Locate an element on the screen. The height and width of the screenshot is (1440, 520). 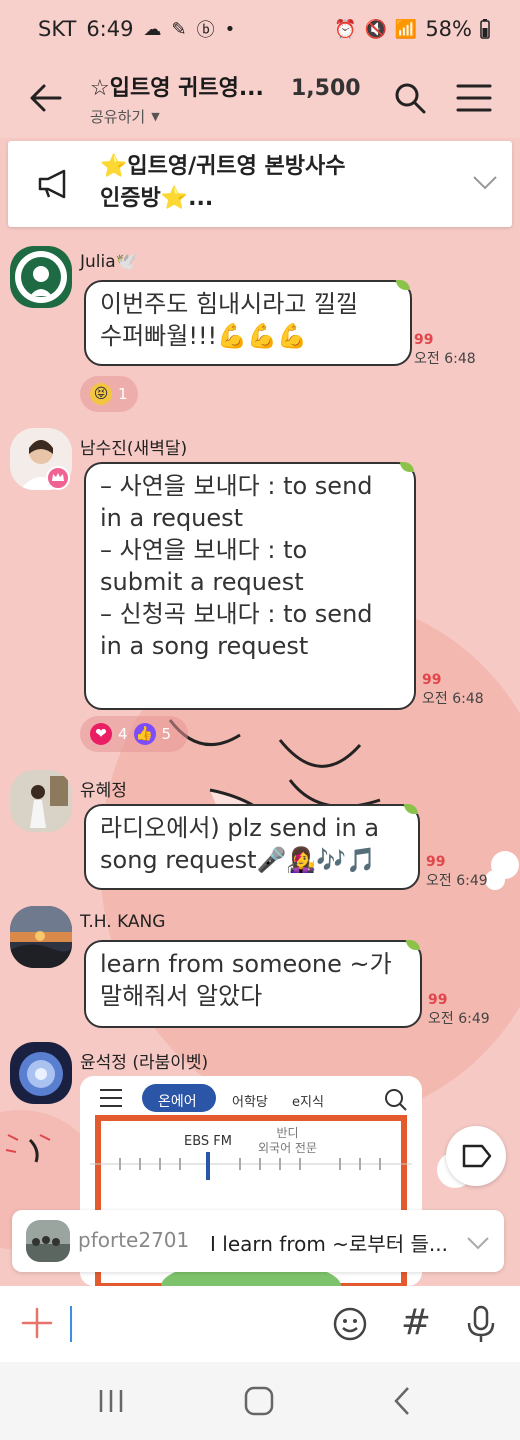
clock: 6:49 is located at coordinates (110, 29).